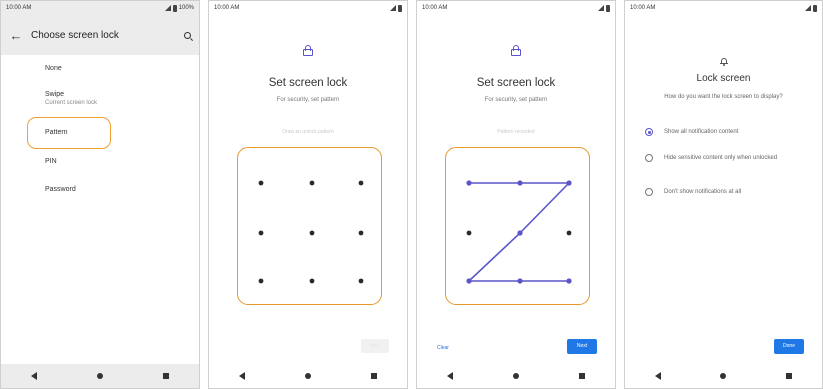  I want to click on search-icon, so click(187, 35).